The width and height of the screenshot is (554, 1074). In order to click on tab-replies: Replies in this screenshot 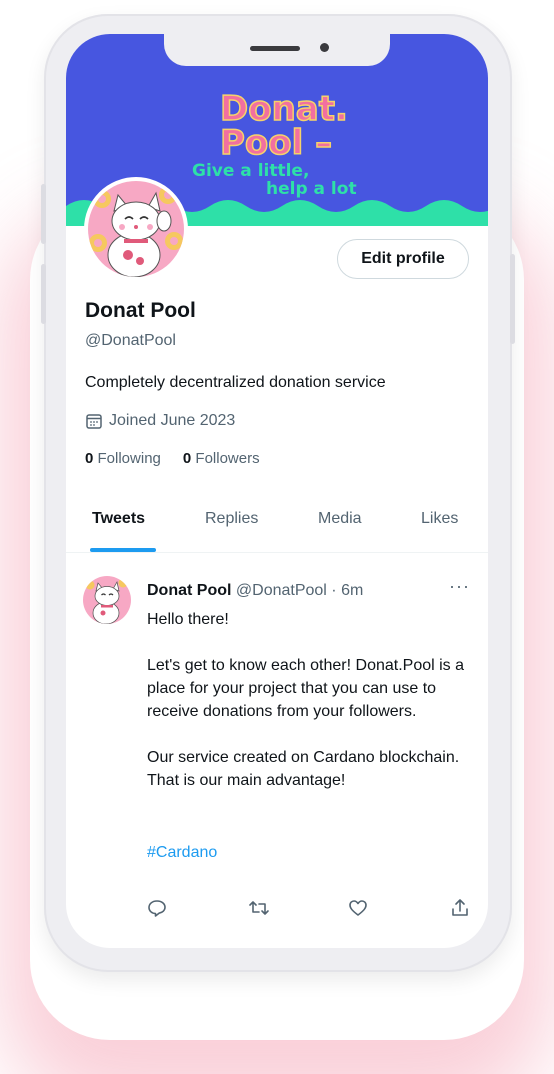, I will do `click(231, 519)`.